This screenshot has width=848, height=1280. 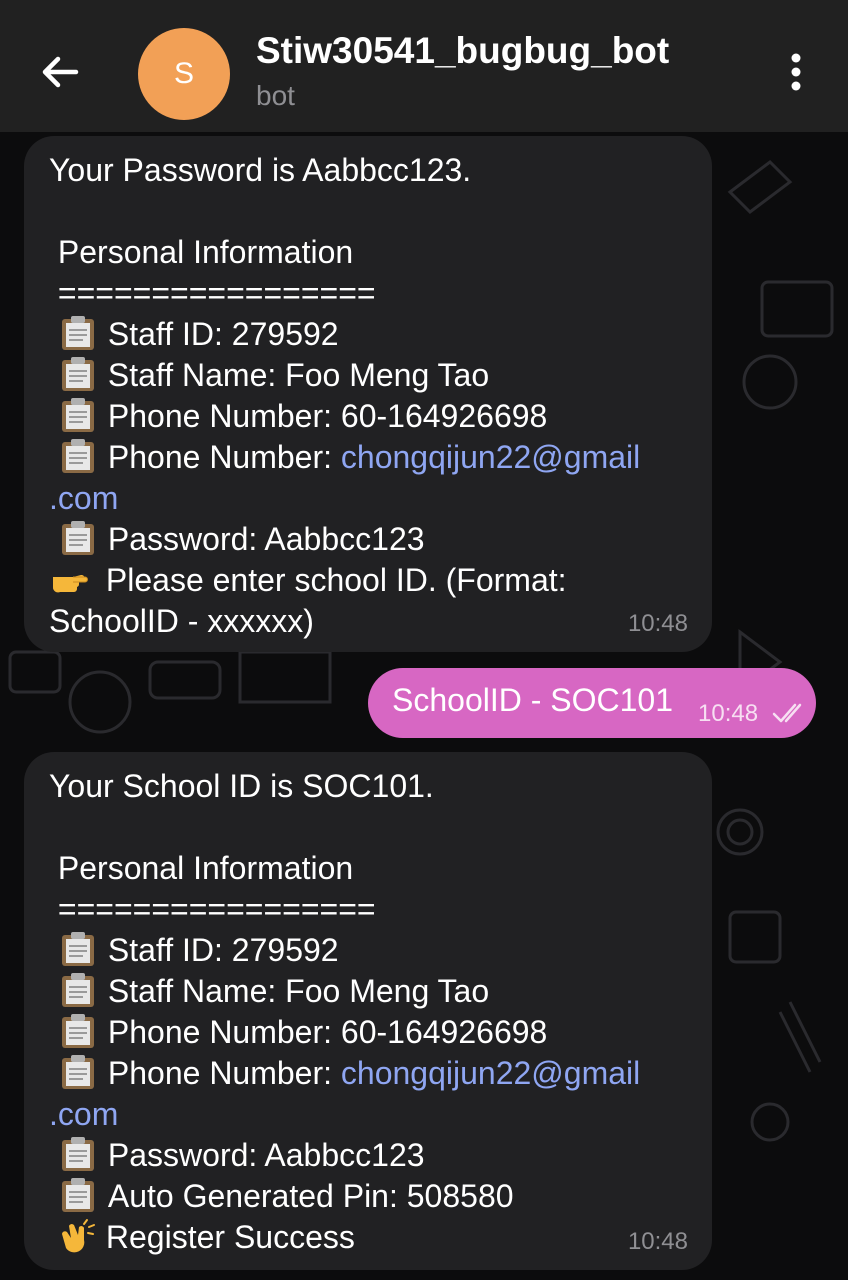 What do you see at coordinates (332, 580) in the screenshot?
I see `prompt-text: Please enter school ID. (Format:` at bounding box center [332, 580].